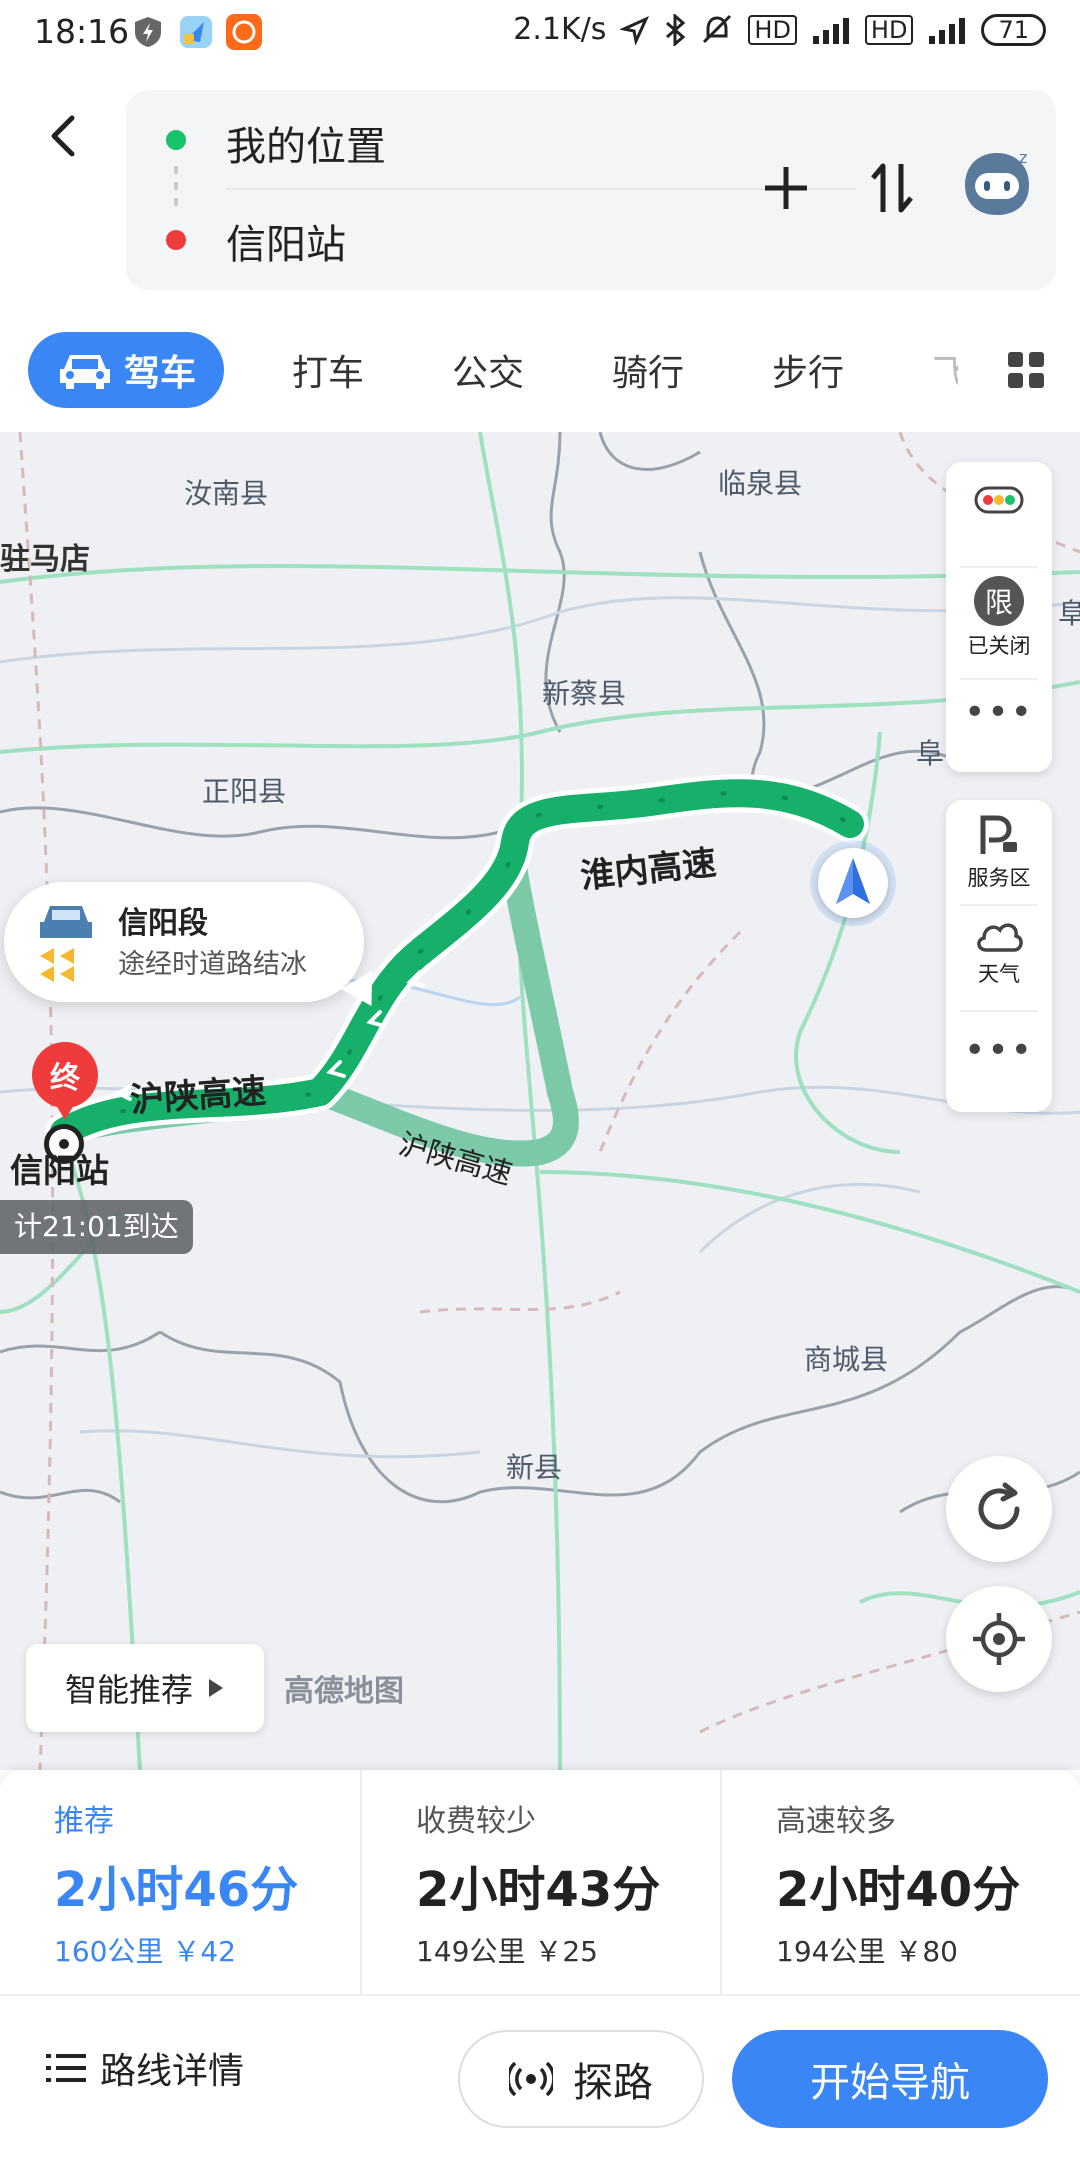 This screenshot has width=1080, height=2160. I want to click on map-label-xincai: 新蔡县, so click(584, 693).